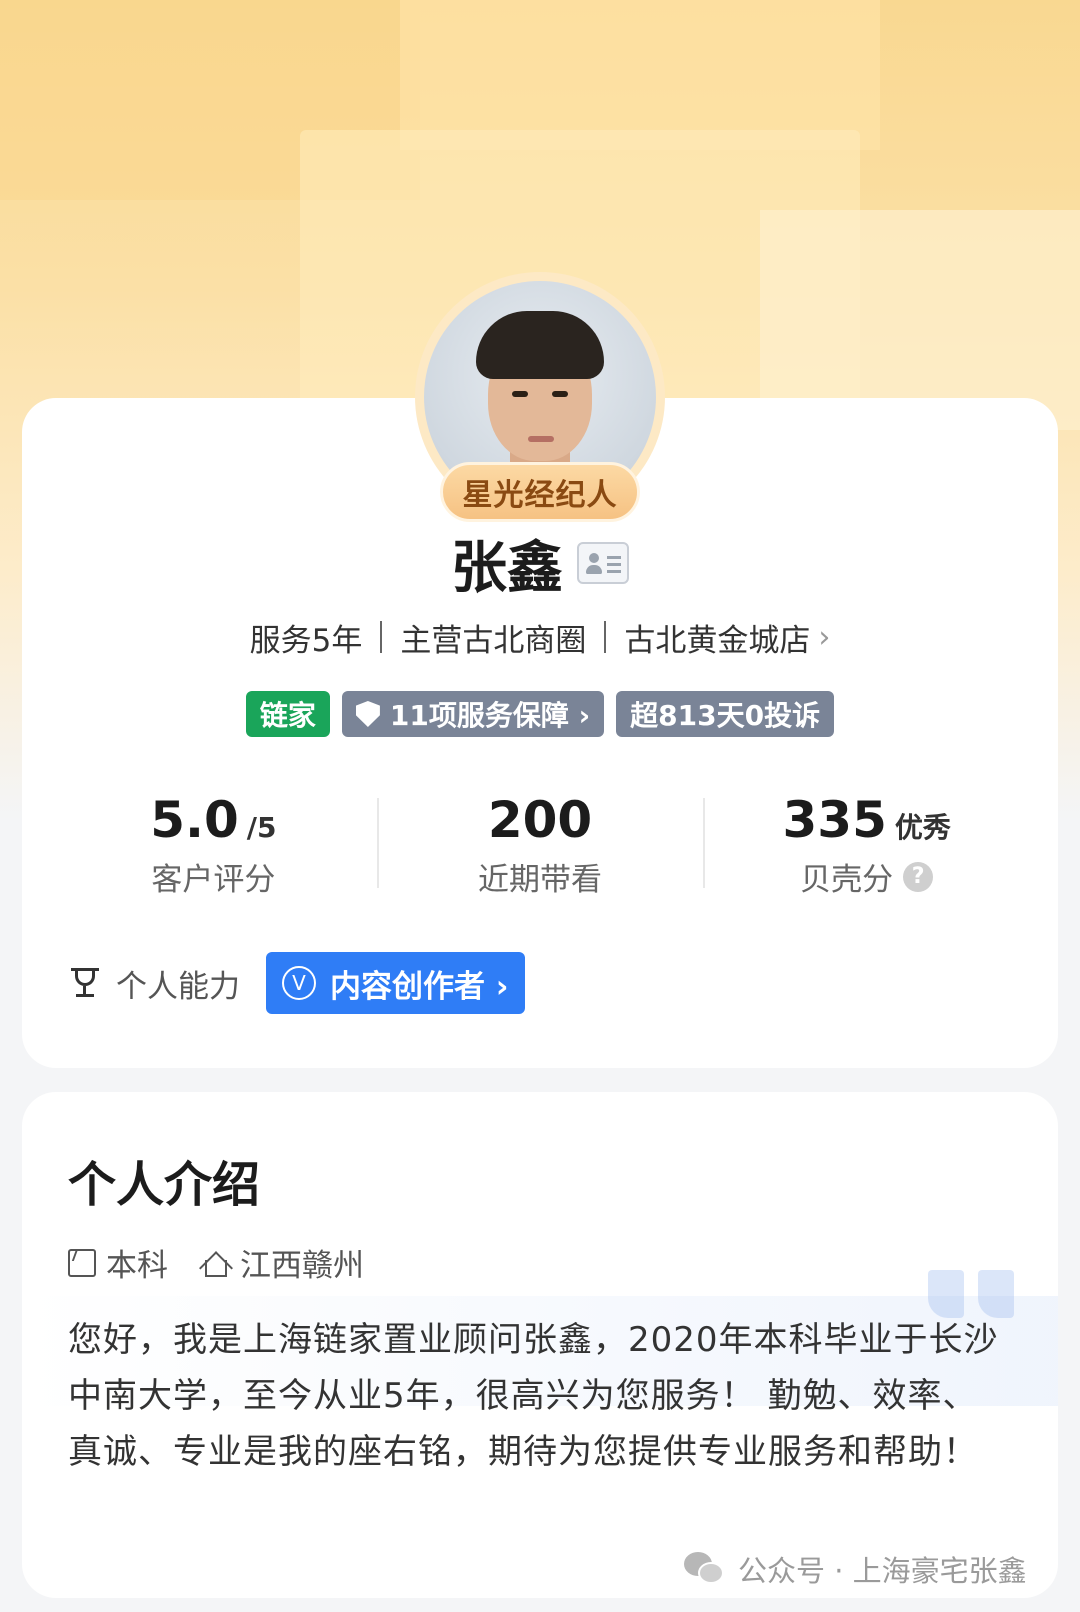 This screenshot has width=1080, height=1612. Describe the element at coordinates (725, 714) in the screenshot. I see `no-complaint-tag: 超813天0投诉` at that location.